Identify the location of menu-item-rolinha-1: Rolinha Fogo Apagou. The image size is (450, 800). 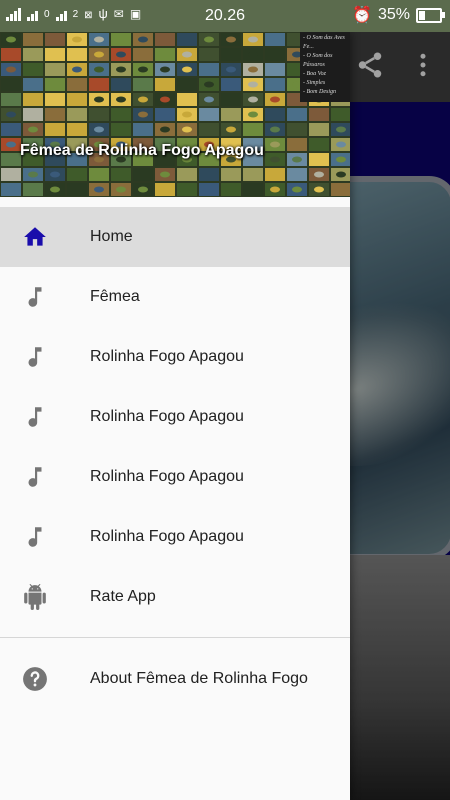
(175, 357).